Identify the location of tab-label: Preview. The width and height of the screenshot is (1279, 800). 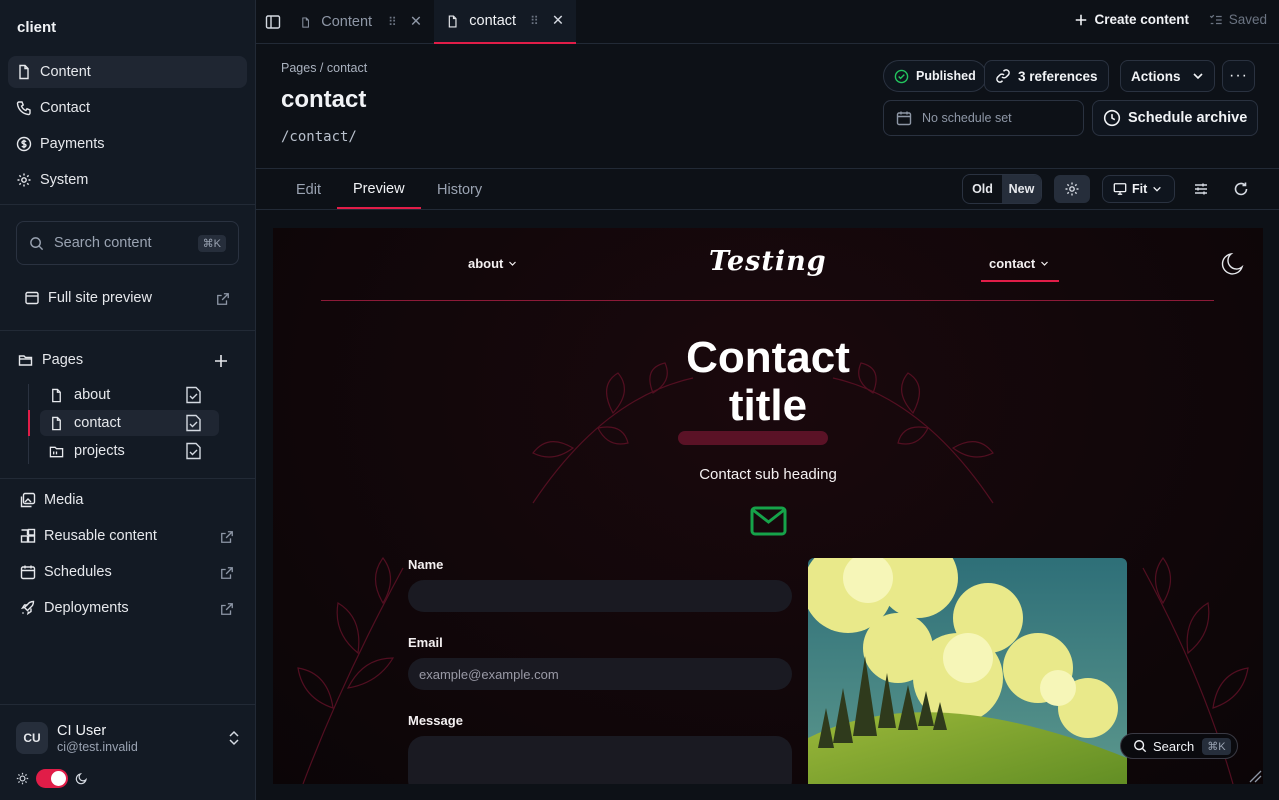
(379, 188).